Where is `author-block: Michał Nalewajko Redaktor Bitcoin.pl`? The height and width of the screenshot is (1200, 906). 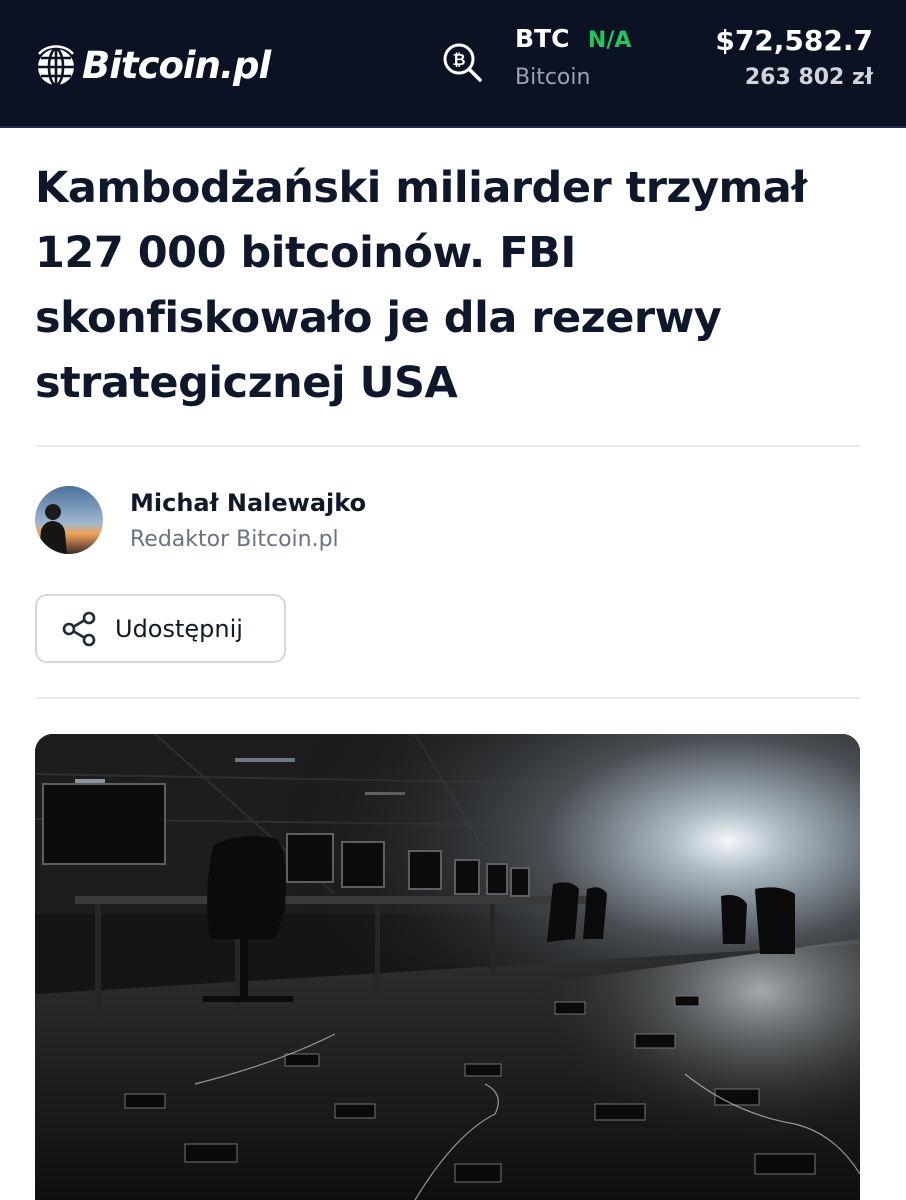 author-block: Michał Nalewajko Redaktor Bitcoin.pl is located at coordinates (200, 520).